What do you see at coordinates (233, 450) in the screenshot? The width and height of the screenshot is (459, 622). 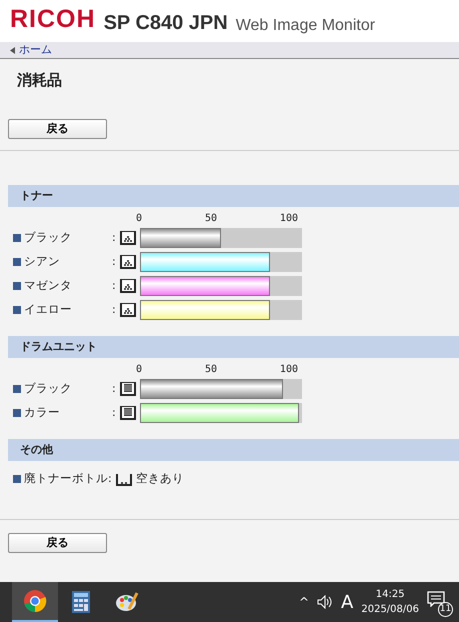 I see `section-header: その他` at bounding box center [233, 450].